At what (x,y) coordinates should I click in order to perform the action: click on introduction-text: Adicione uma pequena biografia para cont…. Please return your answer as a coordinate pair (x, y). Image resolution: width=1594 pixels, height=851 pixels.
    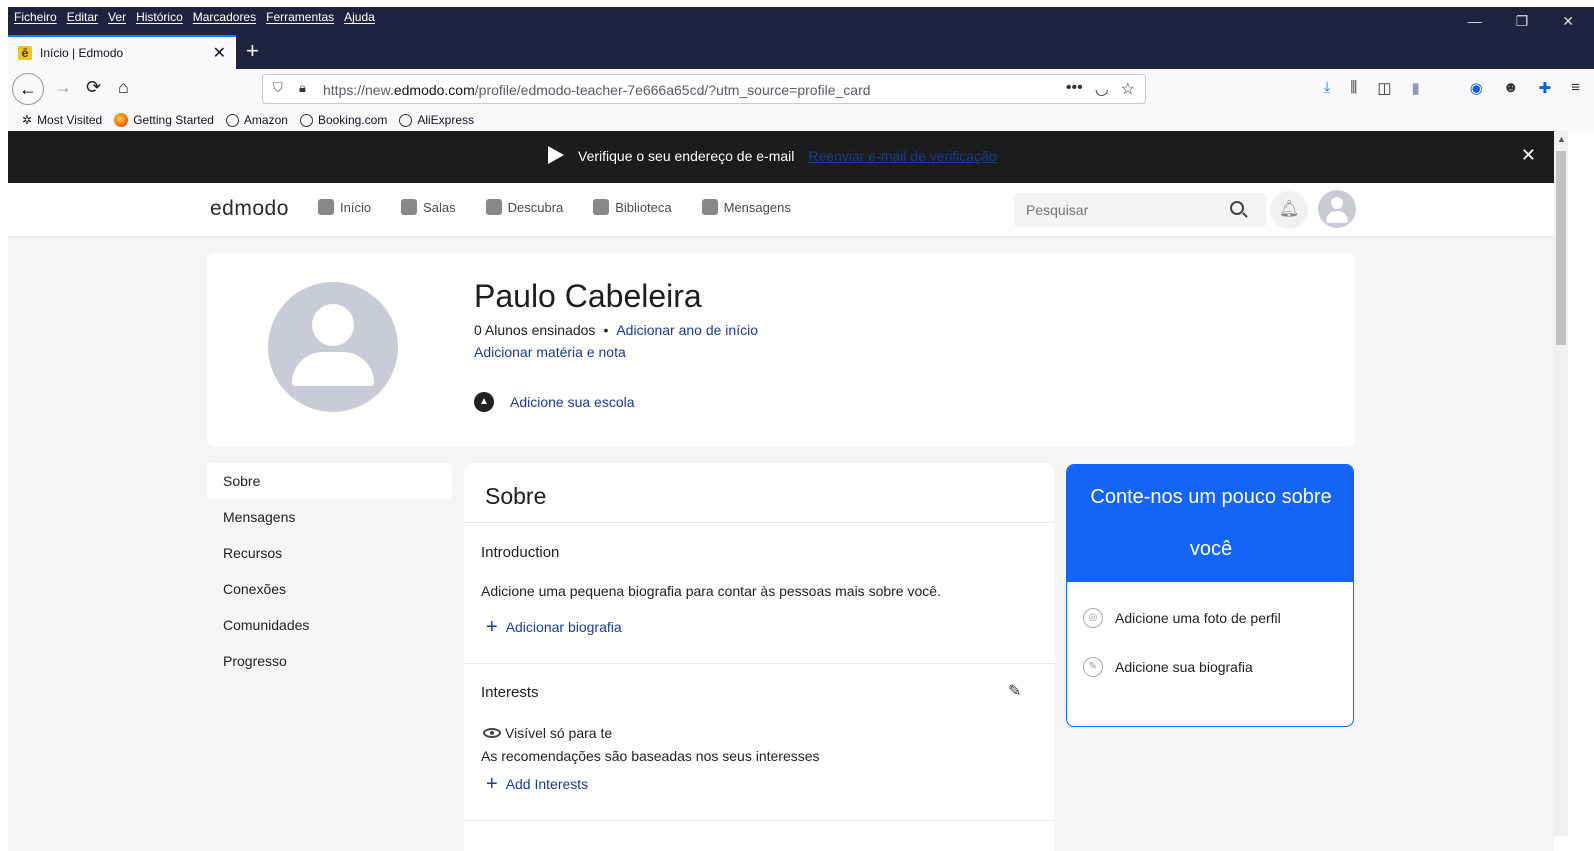
    Looking at the image, I should click on (711, 591).